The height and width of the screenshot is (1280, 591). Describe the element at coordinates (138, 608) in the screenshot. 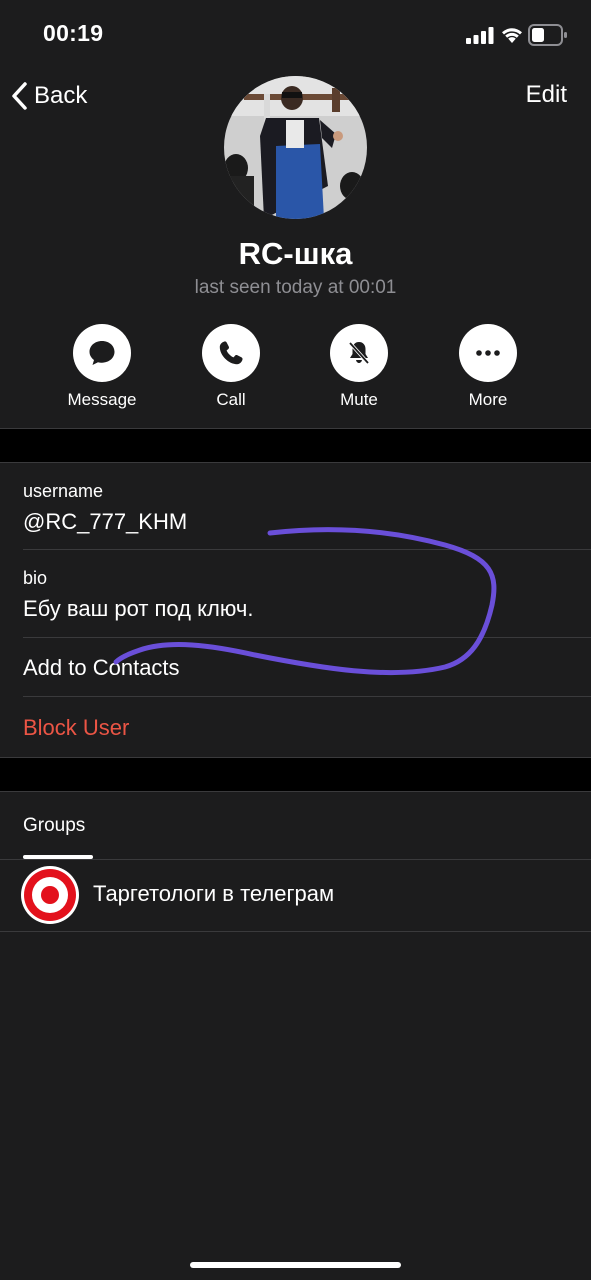

I see `bio-value: Ебу ваш рот под ключ.` at that location.